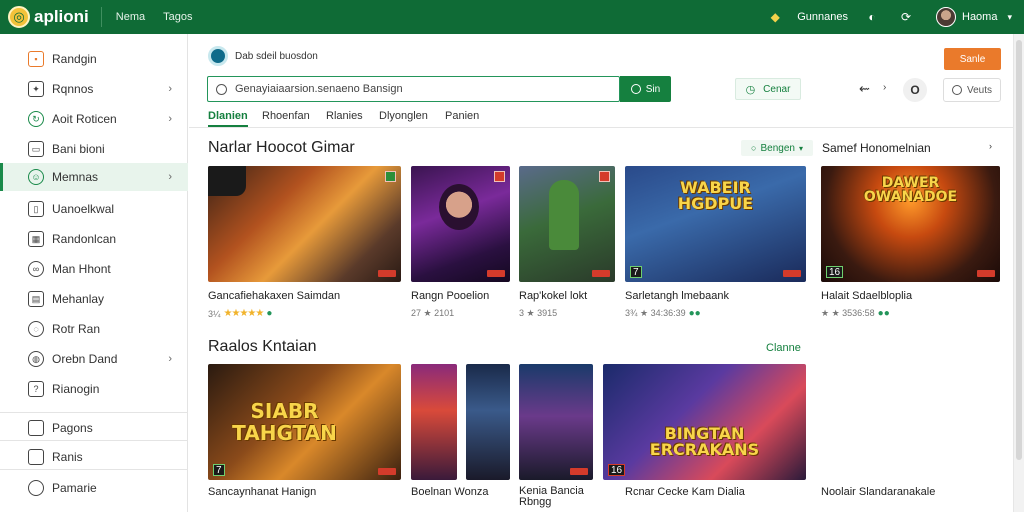  I want to click on sidebar-item-memnas: ☺ Memnas ›, so click(94, 177).